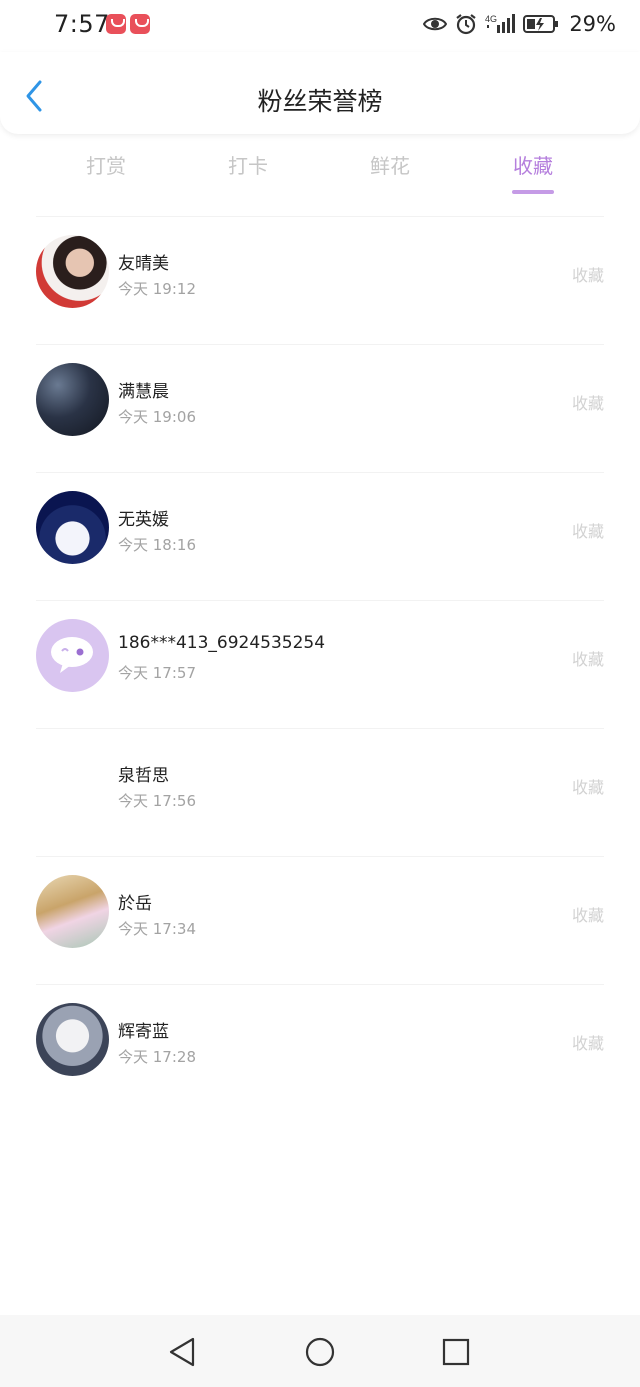  I want to click on page-title: 粉丝荣誉榜, so click(320, 101).